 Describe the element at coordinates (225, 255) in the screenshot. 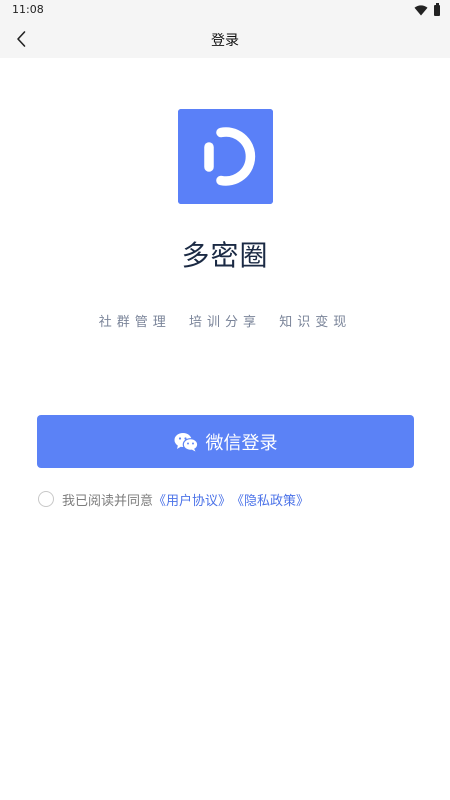

I see `app-name: 多密圈` at that location.